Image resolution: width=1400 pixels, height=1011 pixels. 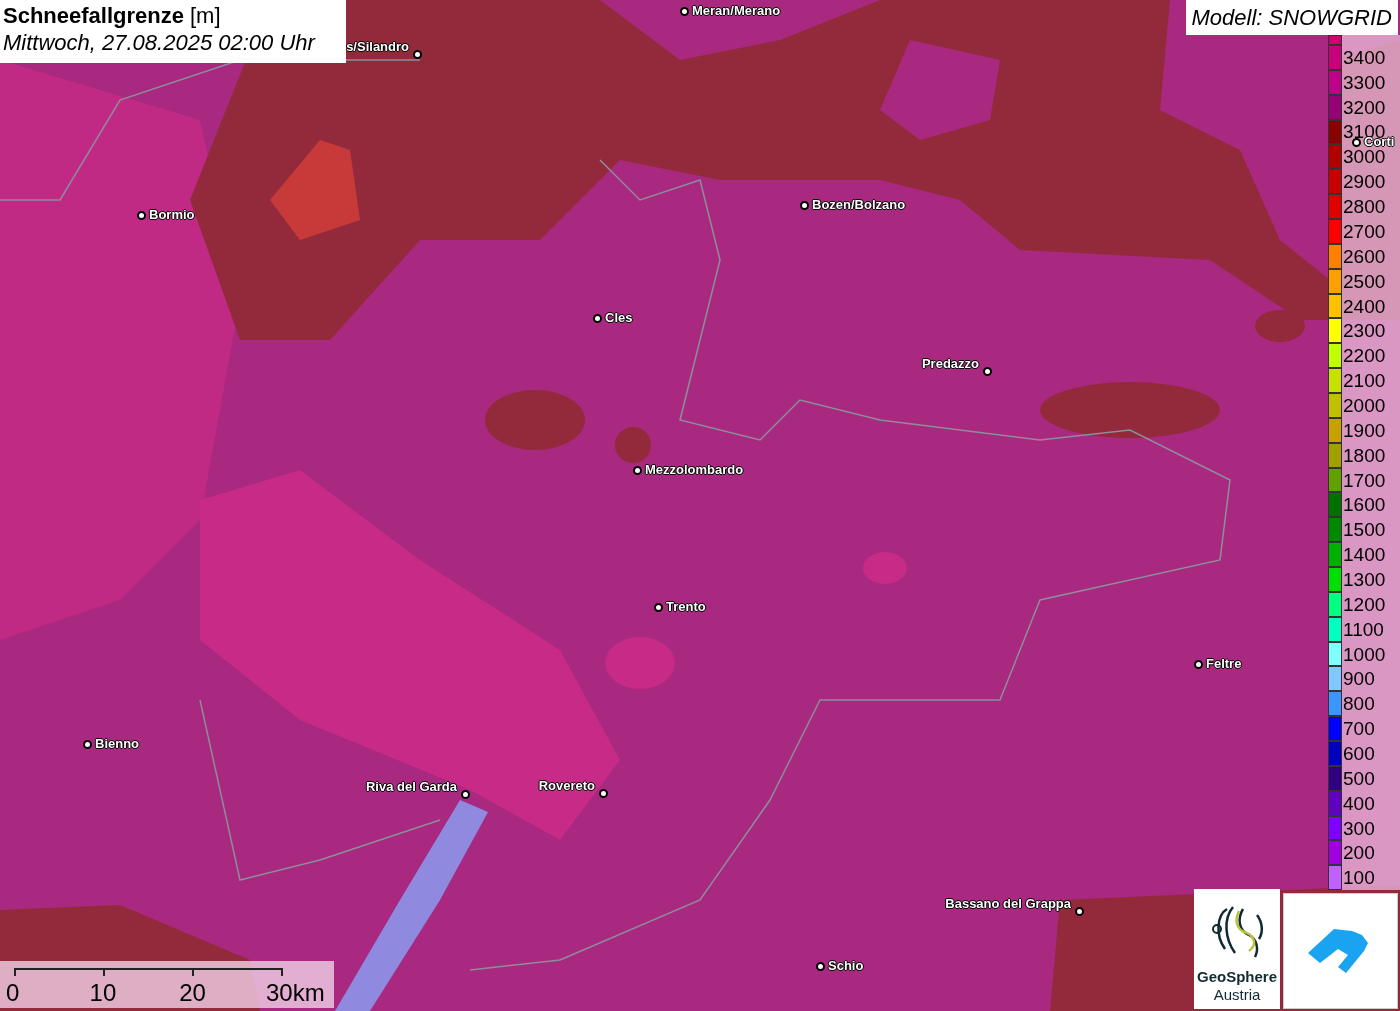 What do you see at coordinates (172, 214) in the screenshot?
I see `place-label: Bormio` at bounding box center [172, 214].